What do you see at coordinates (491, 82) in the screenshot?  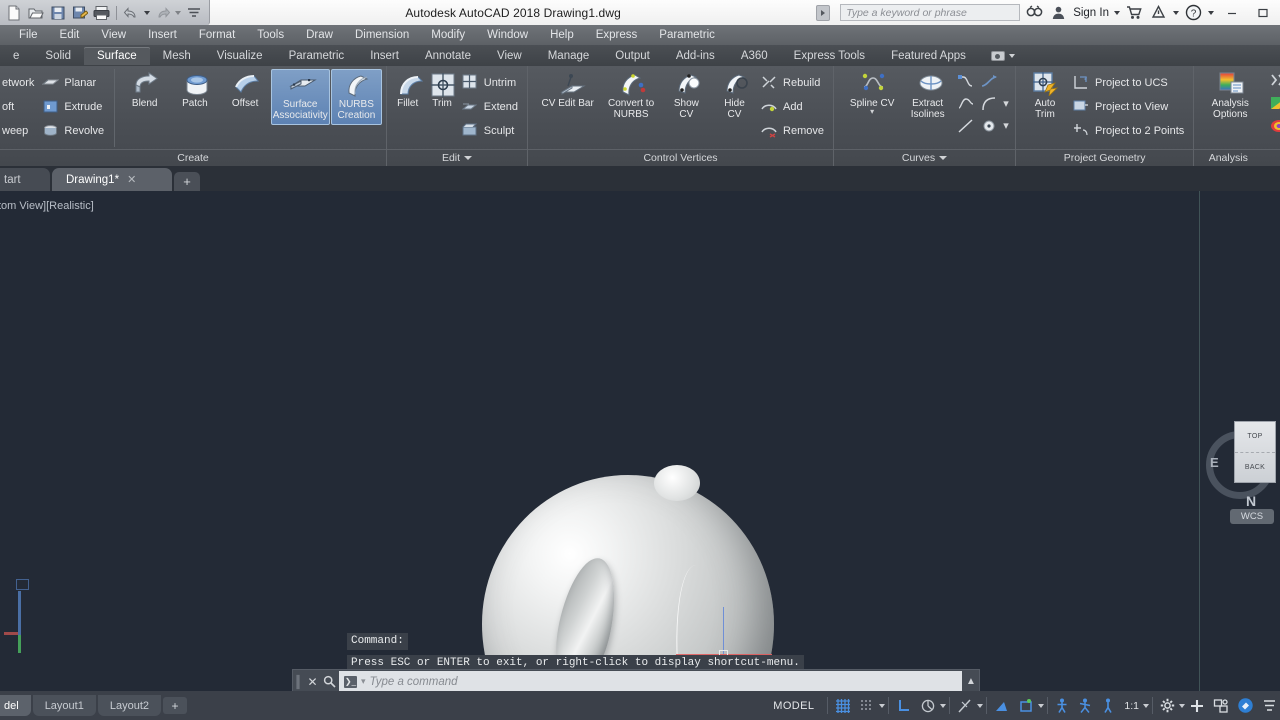 I see `untrim-button: Untrim` at bounding box center [491, 82].